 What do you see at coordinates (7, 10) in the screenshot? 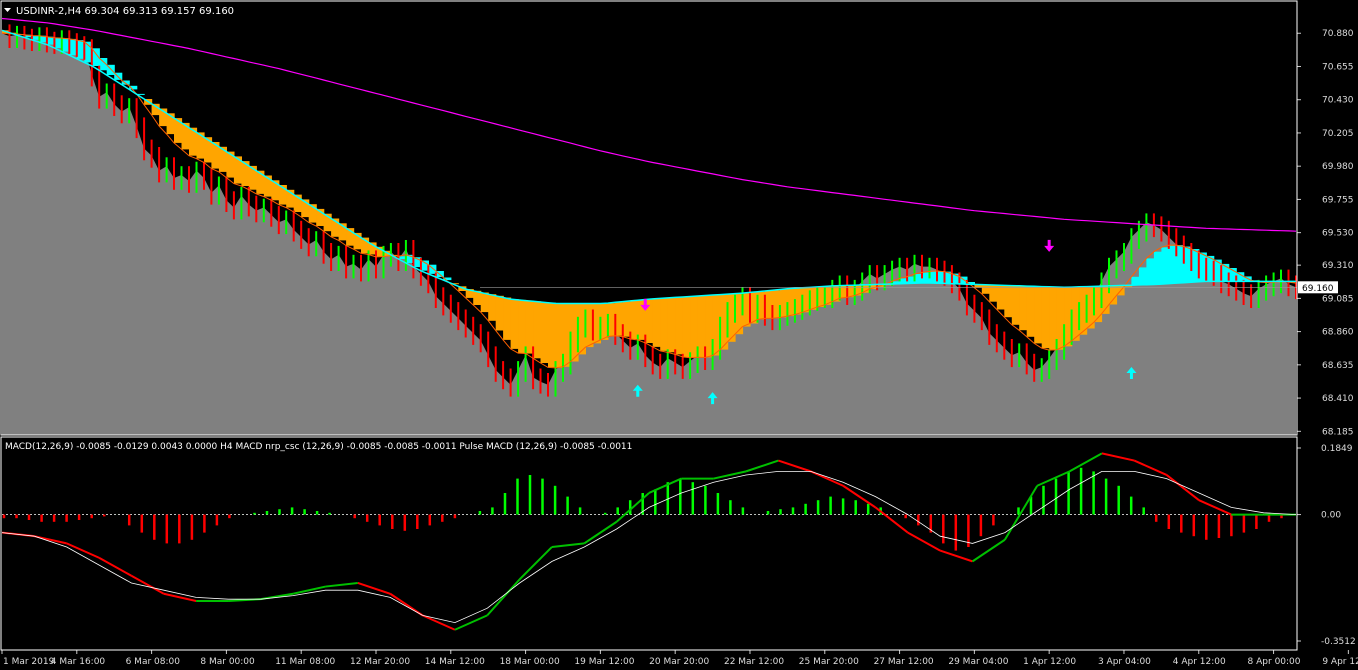
I see `symbol-dropdown-icon` at bounding box center [7, 10].